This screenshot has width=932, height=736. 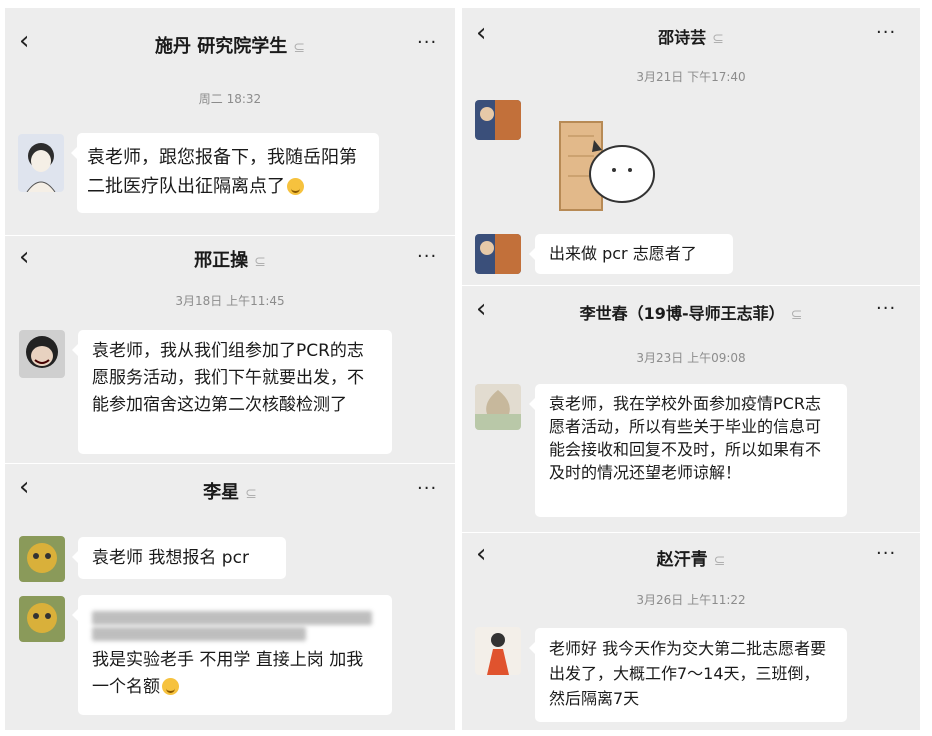 I want to click on chat-title: 赵汗青 ⊆, so click(x=691, y=557).